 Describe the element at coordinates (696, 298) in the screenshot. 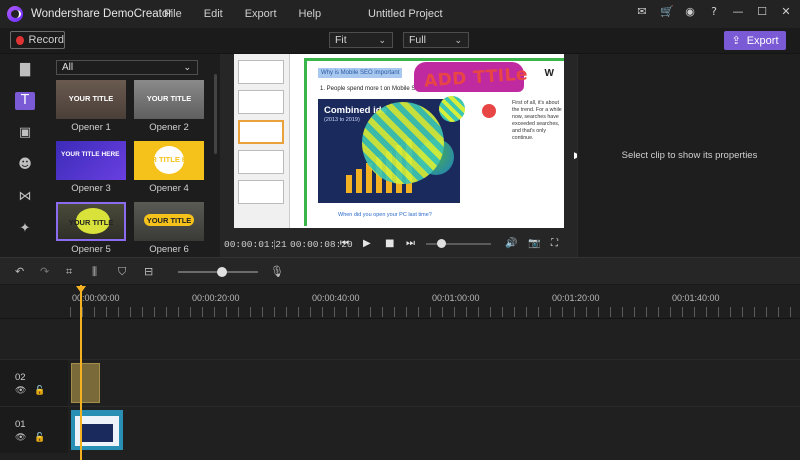

I see `ruler-label: 00:01:40:00` at that location.